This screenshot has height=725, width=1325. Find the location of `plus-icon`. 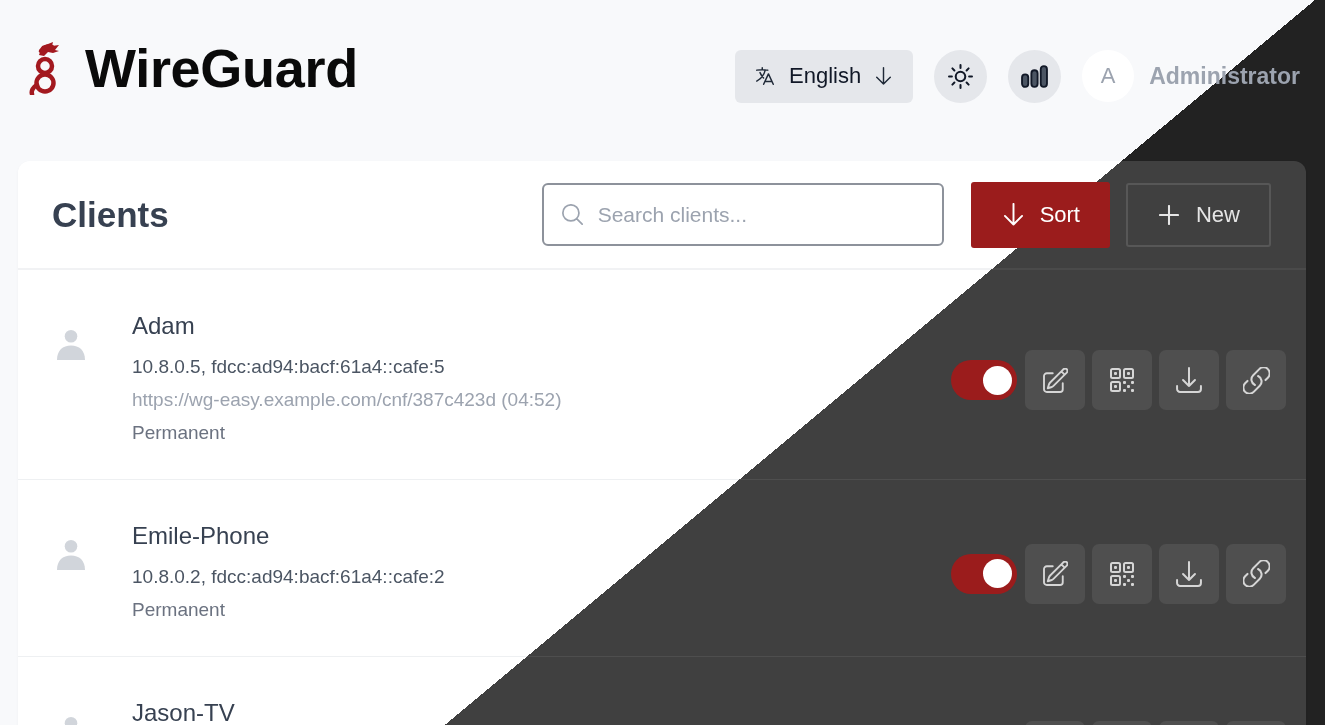

plus-icon is located at coordinates (1169, 214).